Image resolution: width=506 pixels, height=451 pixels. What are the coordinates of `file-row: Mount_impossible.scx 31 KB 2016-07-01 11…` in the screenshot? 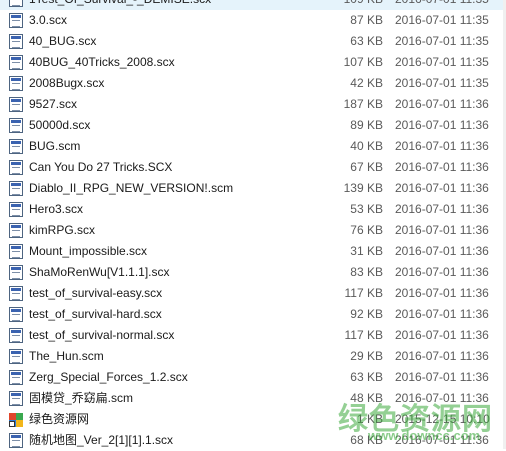 It's located at (253, 251).